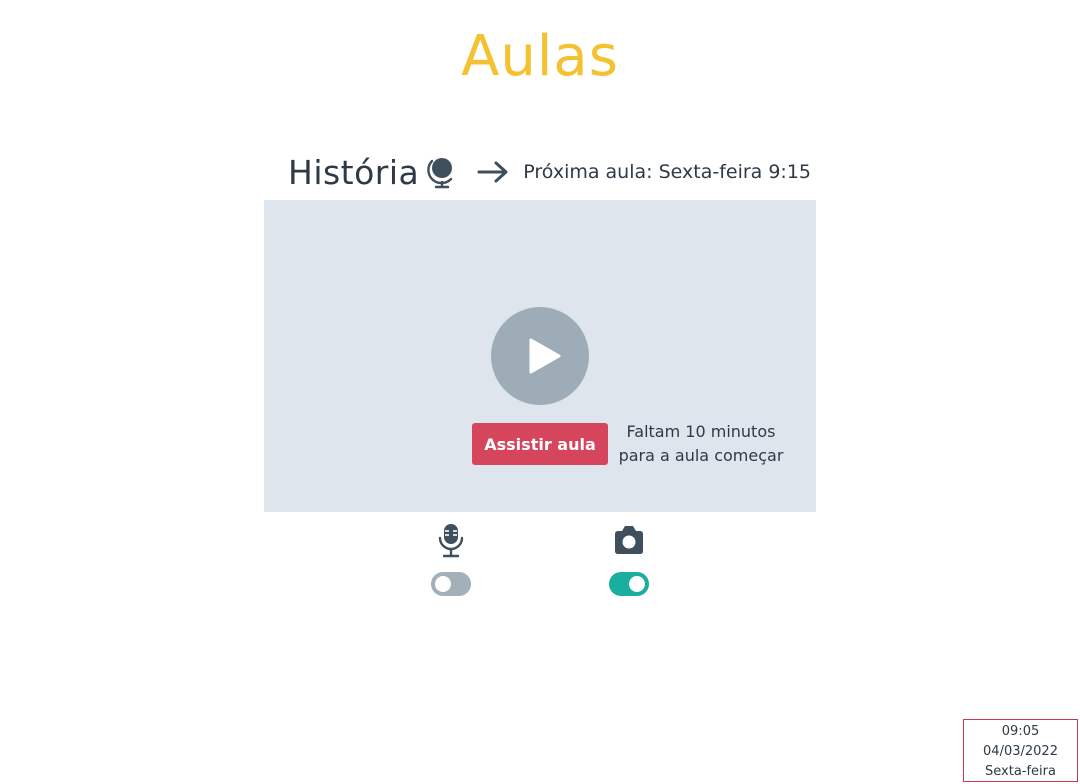  I want to click on globe-icon, so click(442, 172).